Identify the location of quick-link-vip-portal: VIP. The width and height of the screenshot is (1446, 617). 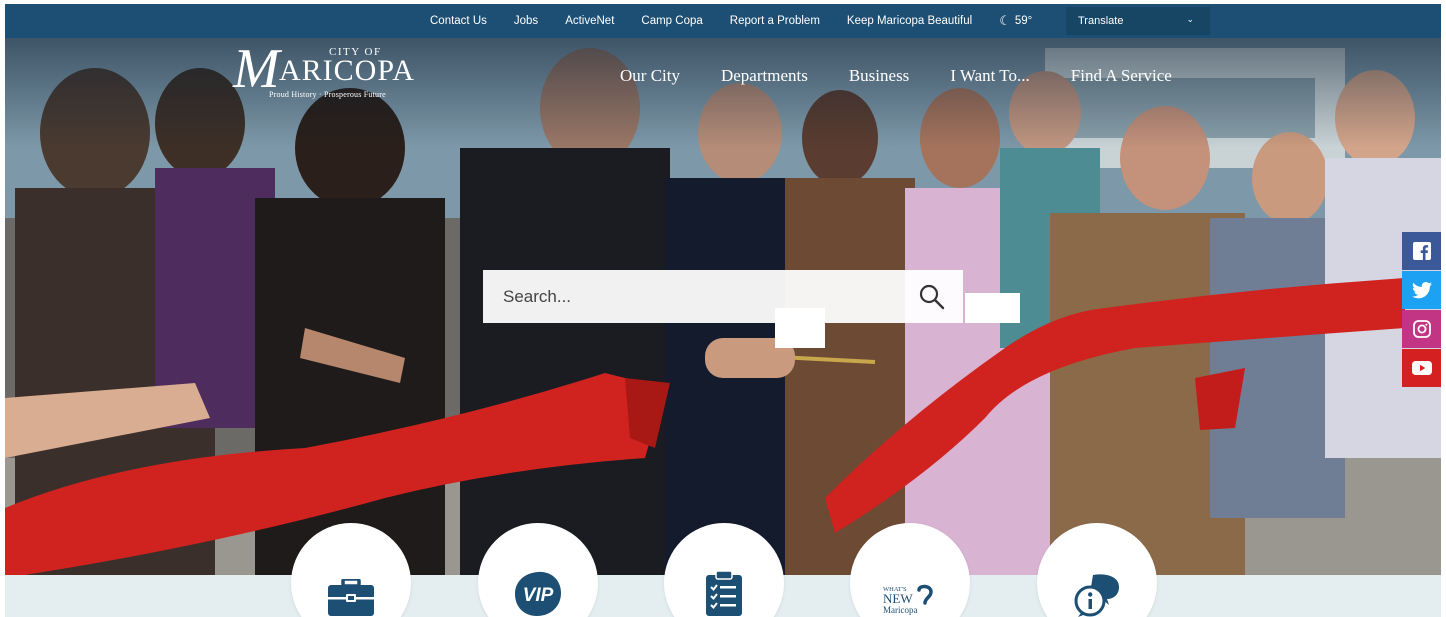
(538, 570).